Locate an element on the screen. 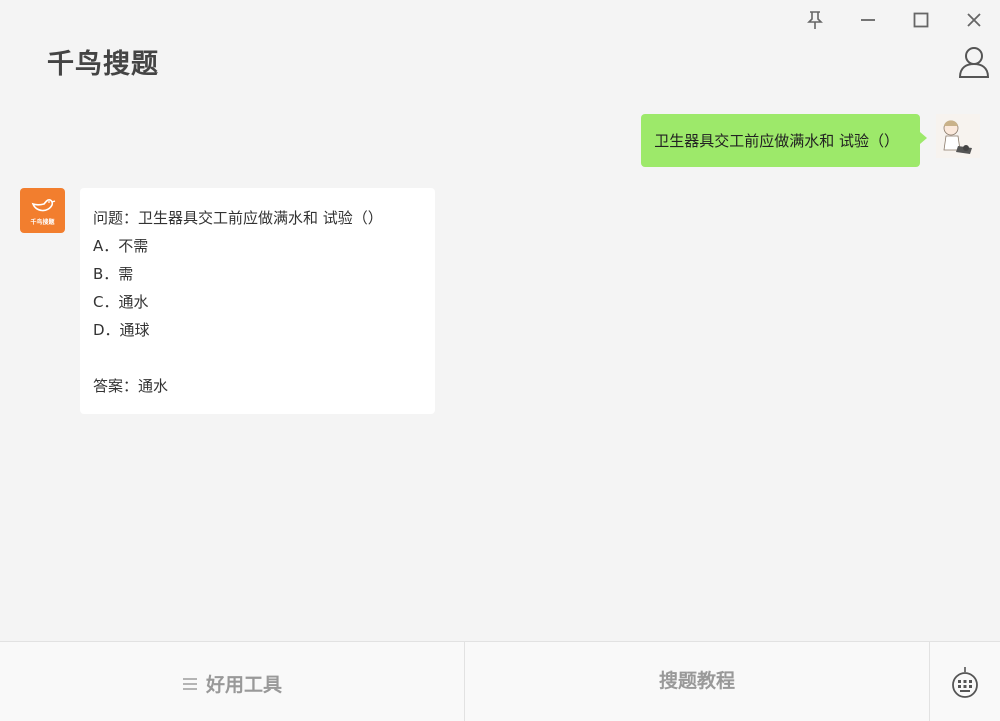 This screenshot has width=1000, height=721. user-avatar is located at coordinates (958, 136).